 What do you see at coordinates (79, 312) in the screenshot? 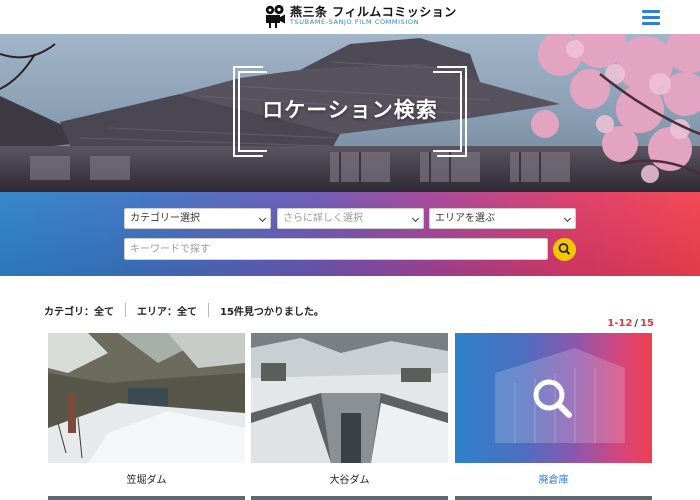
I see `category-filter-label: カテゴリ：全て` at bounding box center [79, 312].